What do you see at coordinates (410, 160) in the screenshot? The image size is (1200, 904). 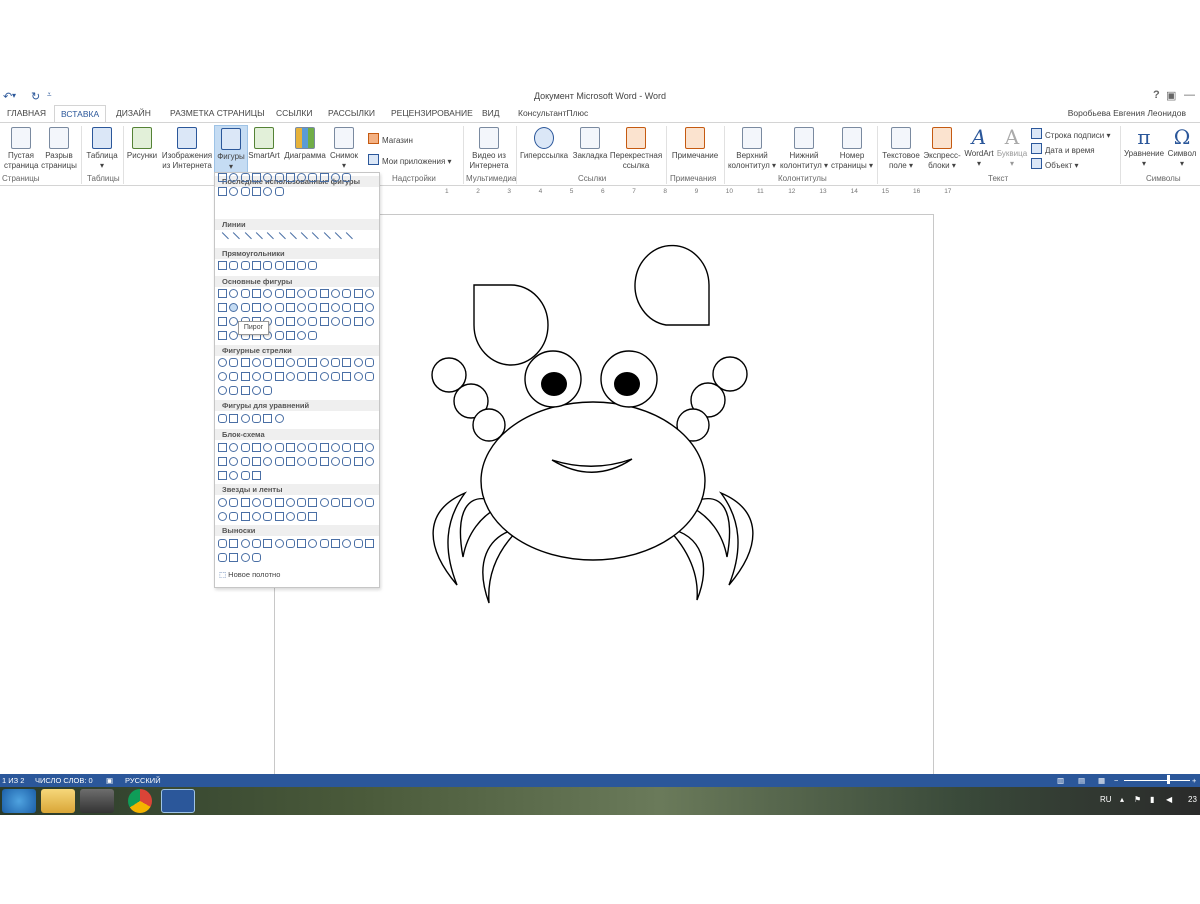 I see `my-apps-button: Мои приложения ▾` at bounding box center [410, 160].